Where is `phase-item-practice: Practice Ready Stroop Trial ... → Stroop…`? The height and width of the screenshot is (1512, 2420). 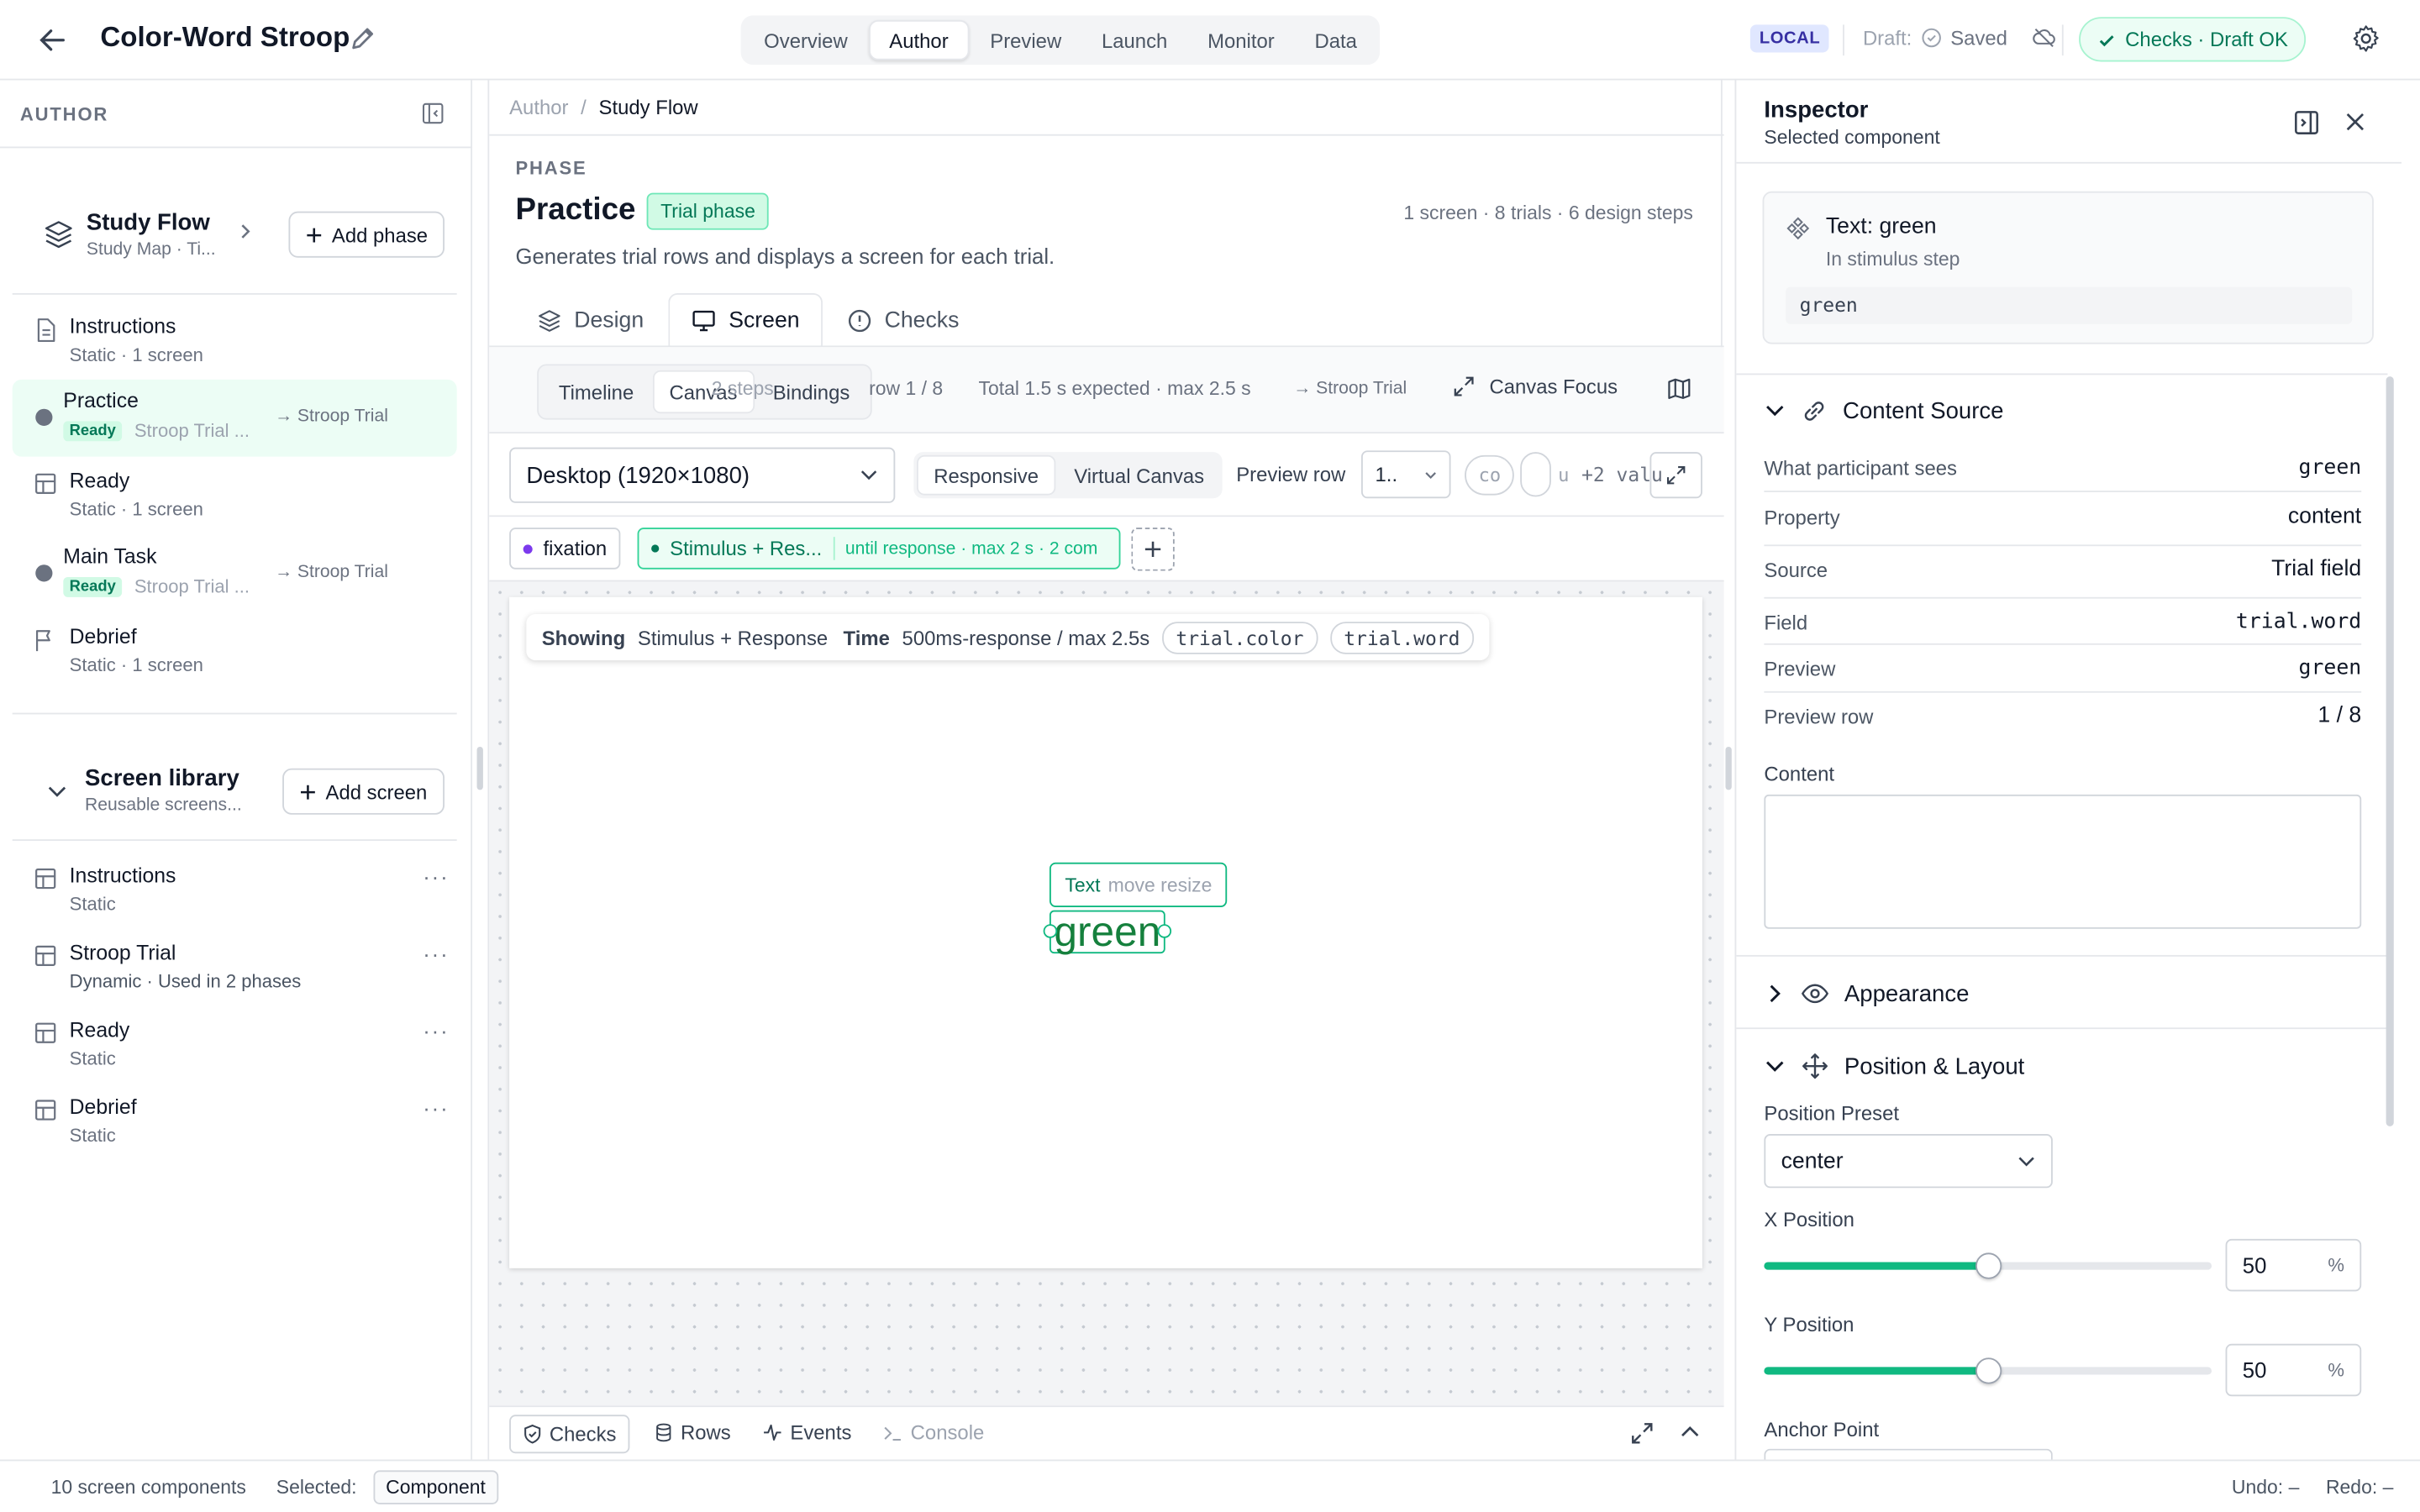
phase-item-practice: Practice Ready Stroop Trial ... → Stroop… is located at coordinates (234, 418).